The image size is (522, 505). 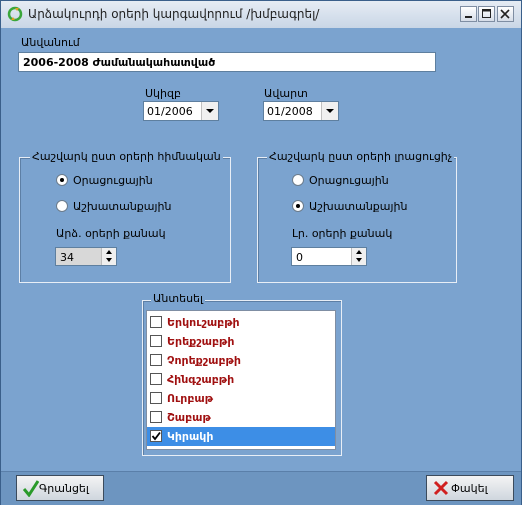 I want to click on extra-days-spin-buttons, so click(x=358, y=256).